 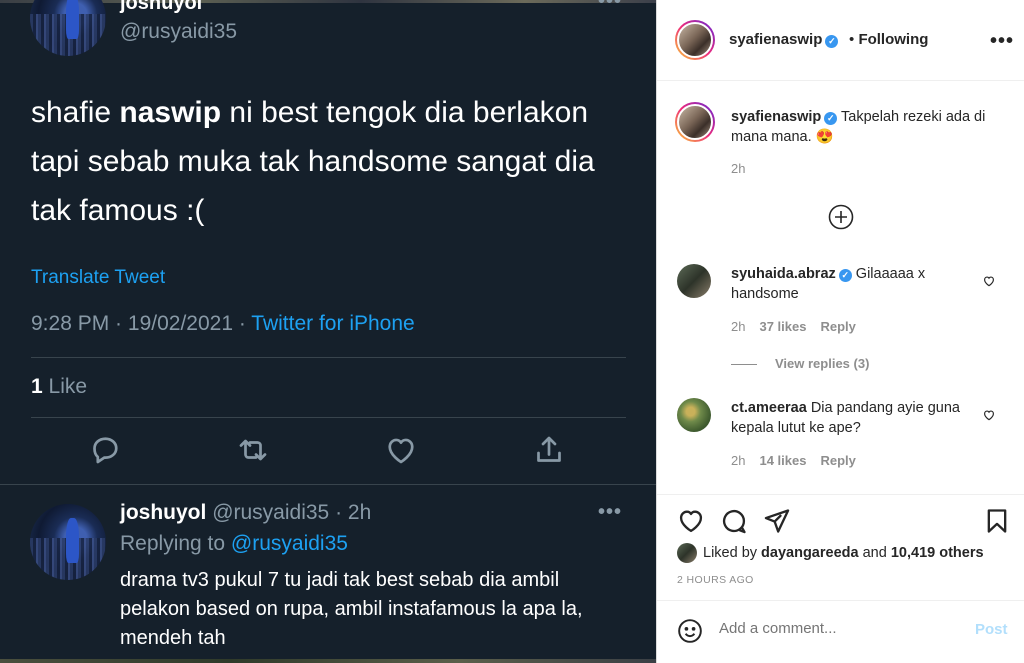 I want to click on retweet-icon, so click(x=253, y=450).